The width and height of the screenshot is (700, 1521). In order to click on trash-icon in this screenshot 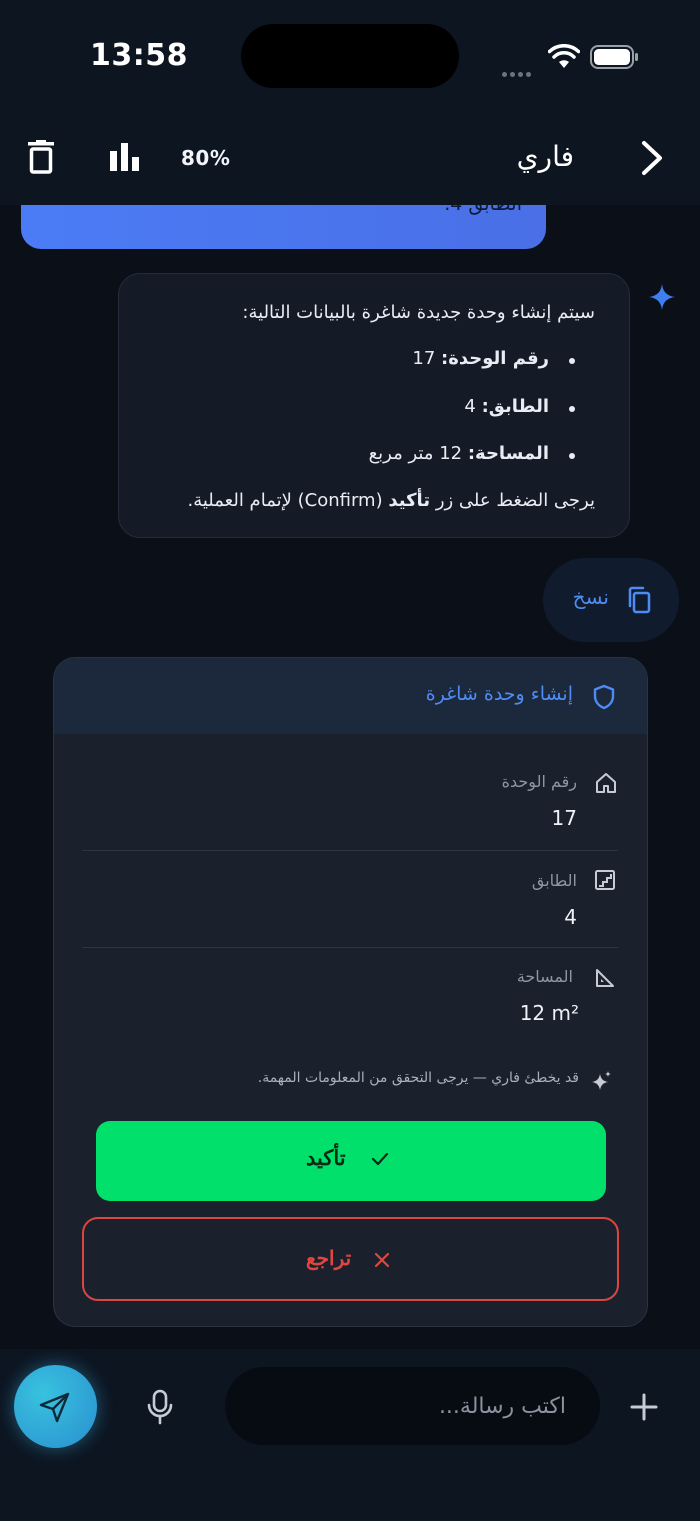, I will do `click(41, 157)`.